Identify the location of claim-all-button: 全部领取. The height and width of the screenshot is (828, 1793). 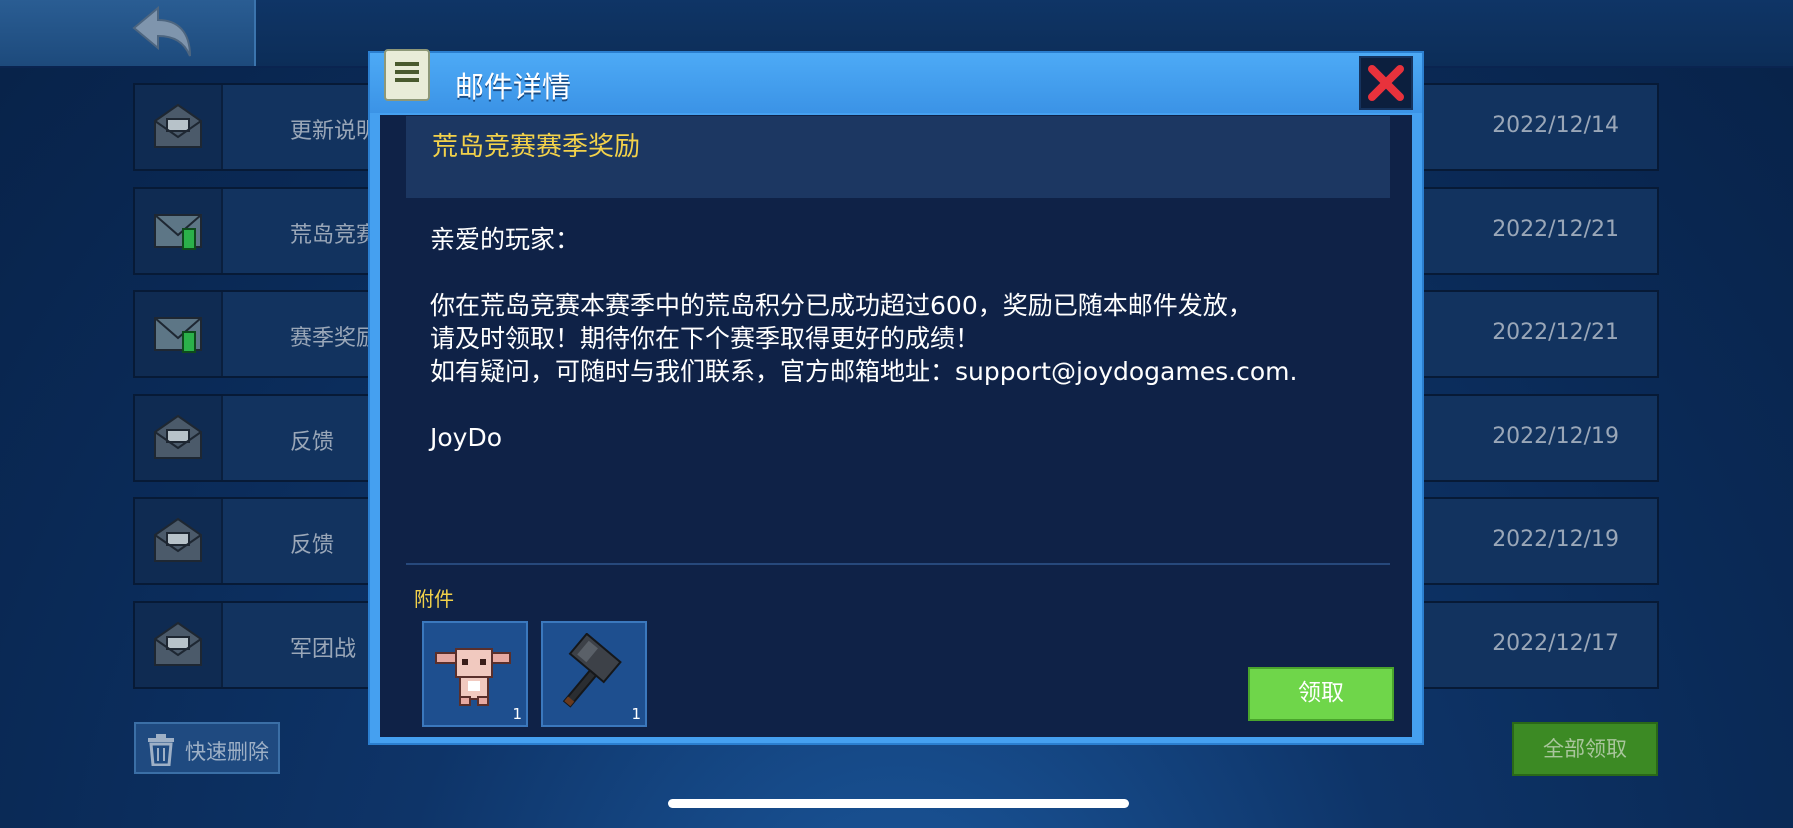
(1585, 749).